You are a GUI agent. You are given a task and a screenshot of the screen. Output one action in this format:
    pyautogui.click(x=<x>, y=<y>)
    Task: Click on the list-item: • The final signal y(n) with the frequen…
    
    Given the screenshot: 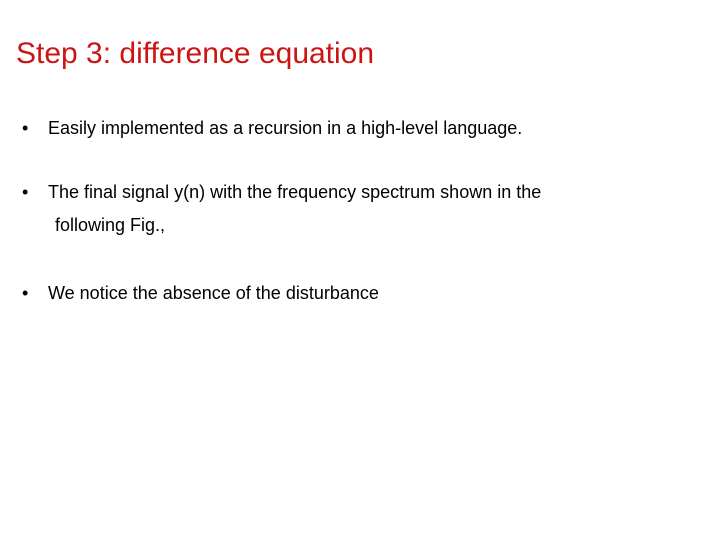 What is the action you would take?
    pyautogui.click(x=360, y=209)
    